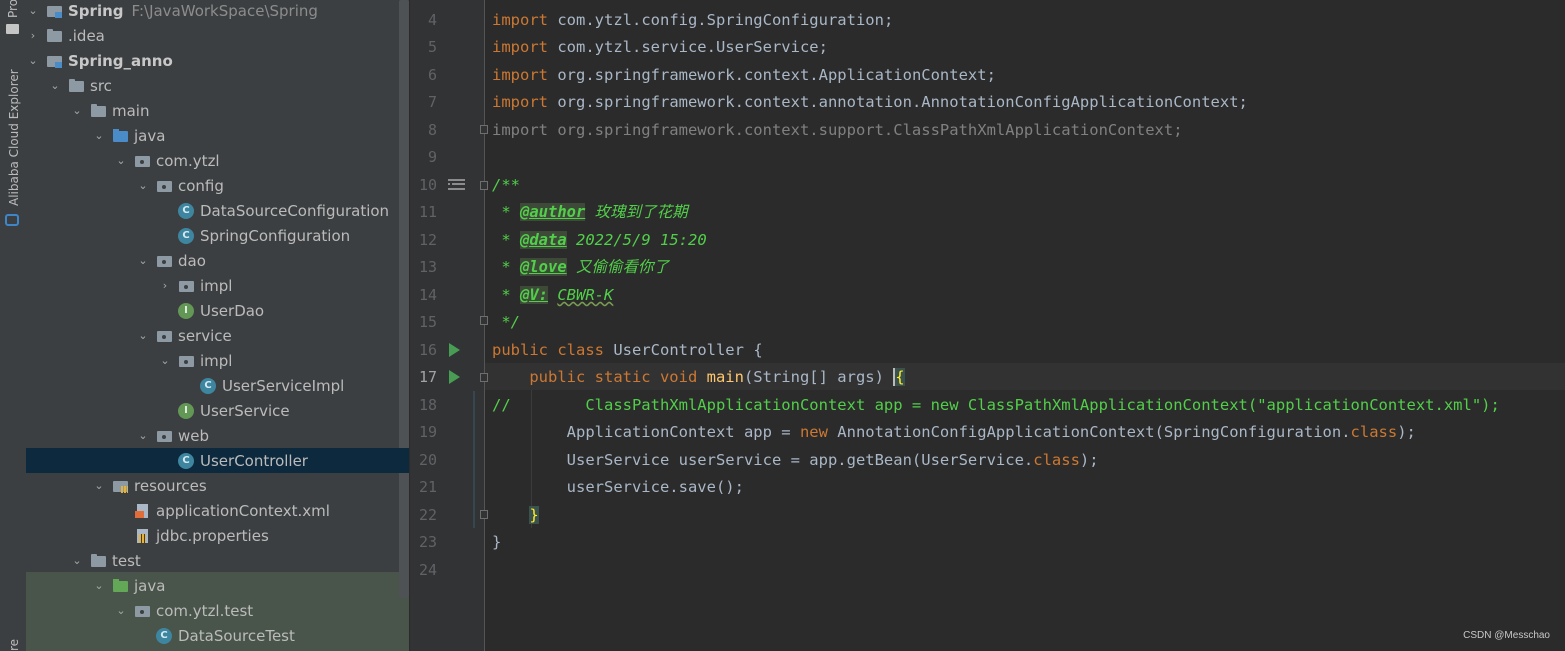 This screenshot has height=651, width=1565. Describe the element at coordinates (217, 135) in the screenshot. I see `tree-node-java: ⌄ java` at that location.